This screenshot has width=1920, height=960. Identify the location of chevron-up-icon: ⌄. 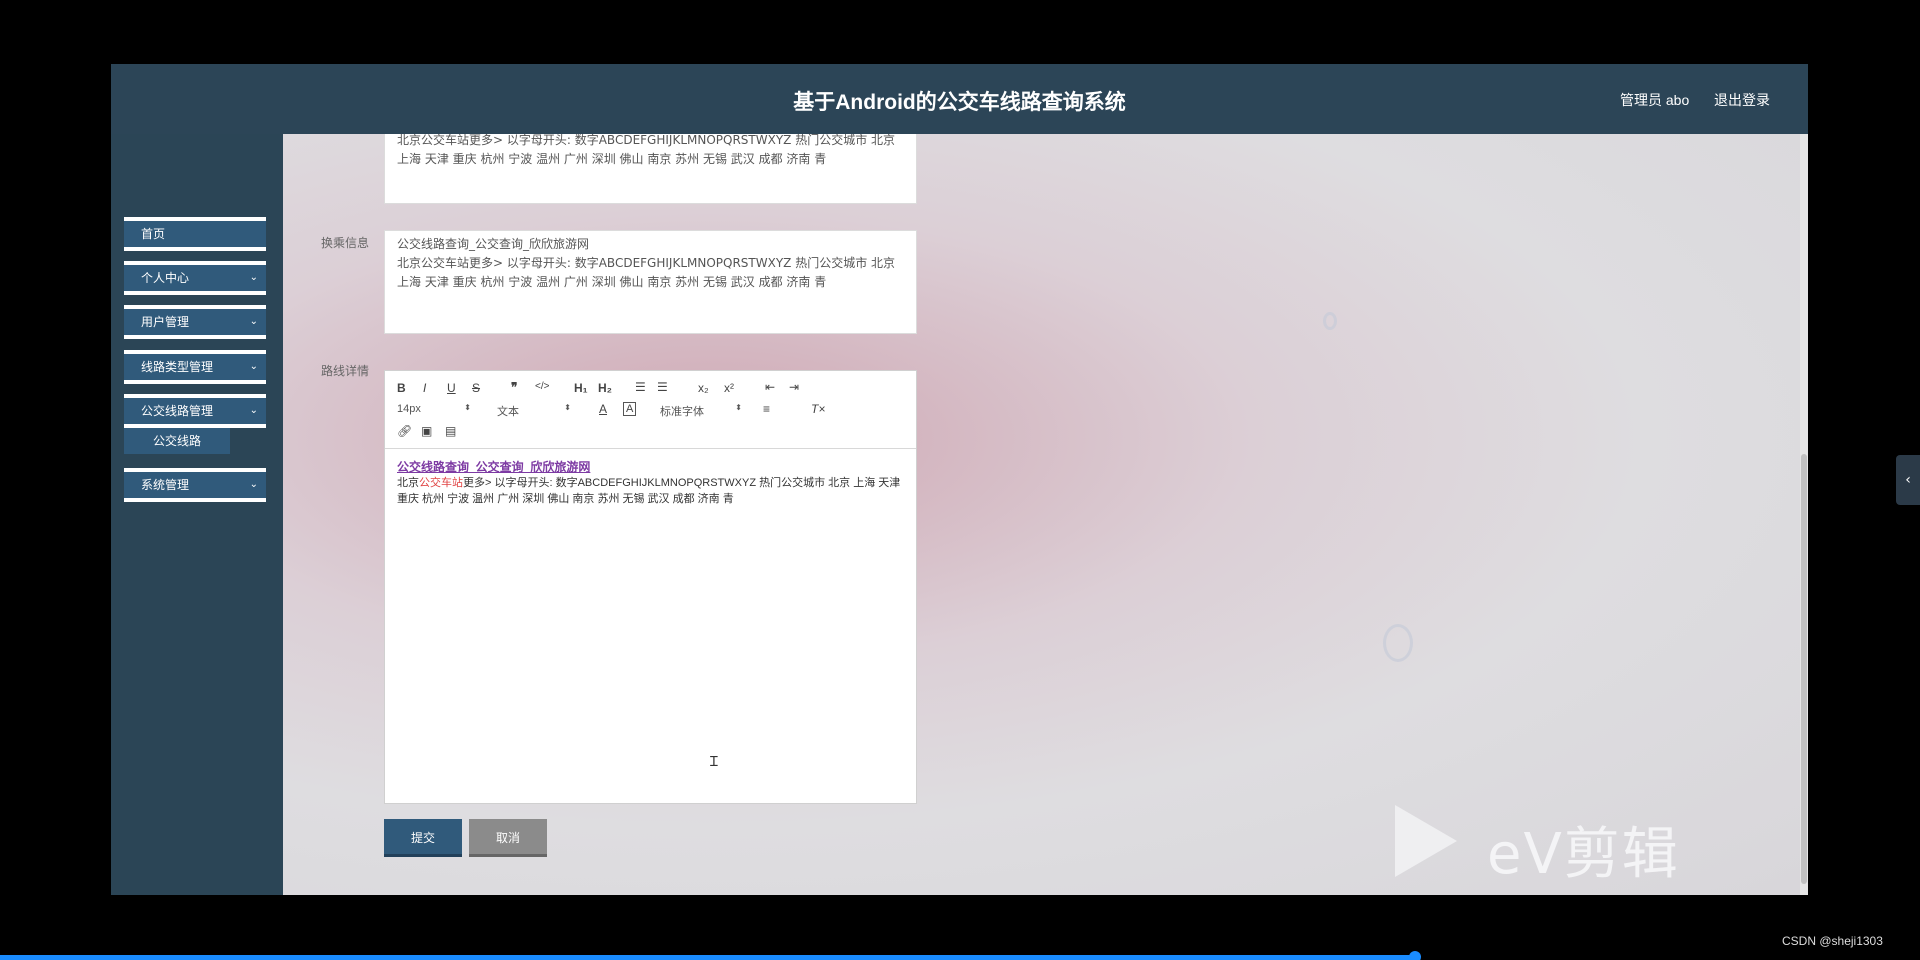
(253, 410).